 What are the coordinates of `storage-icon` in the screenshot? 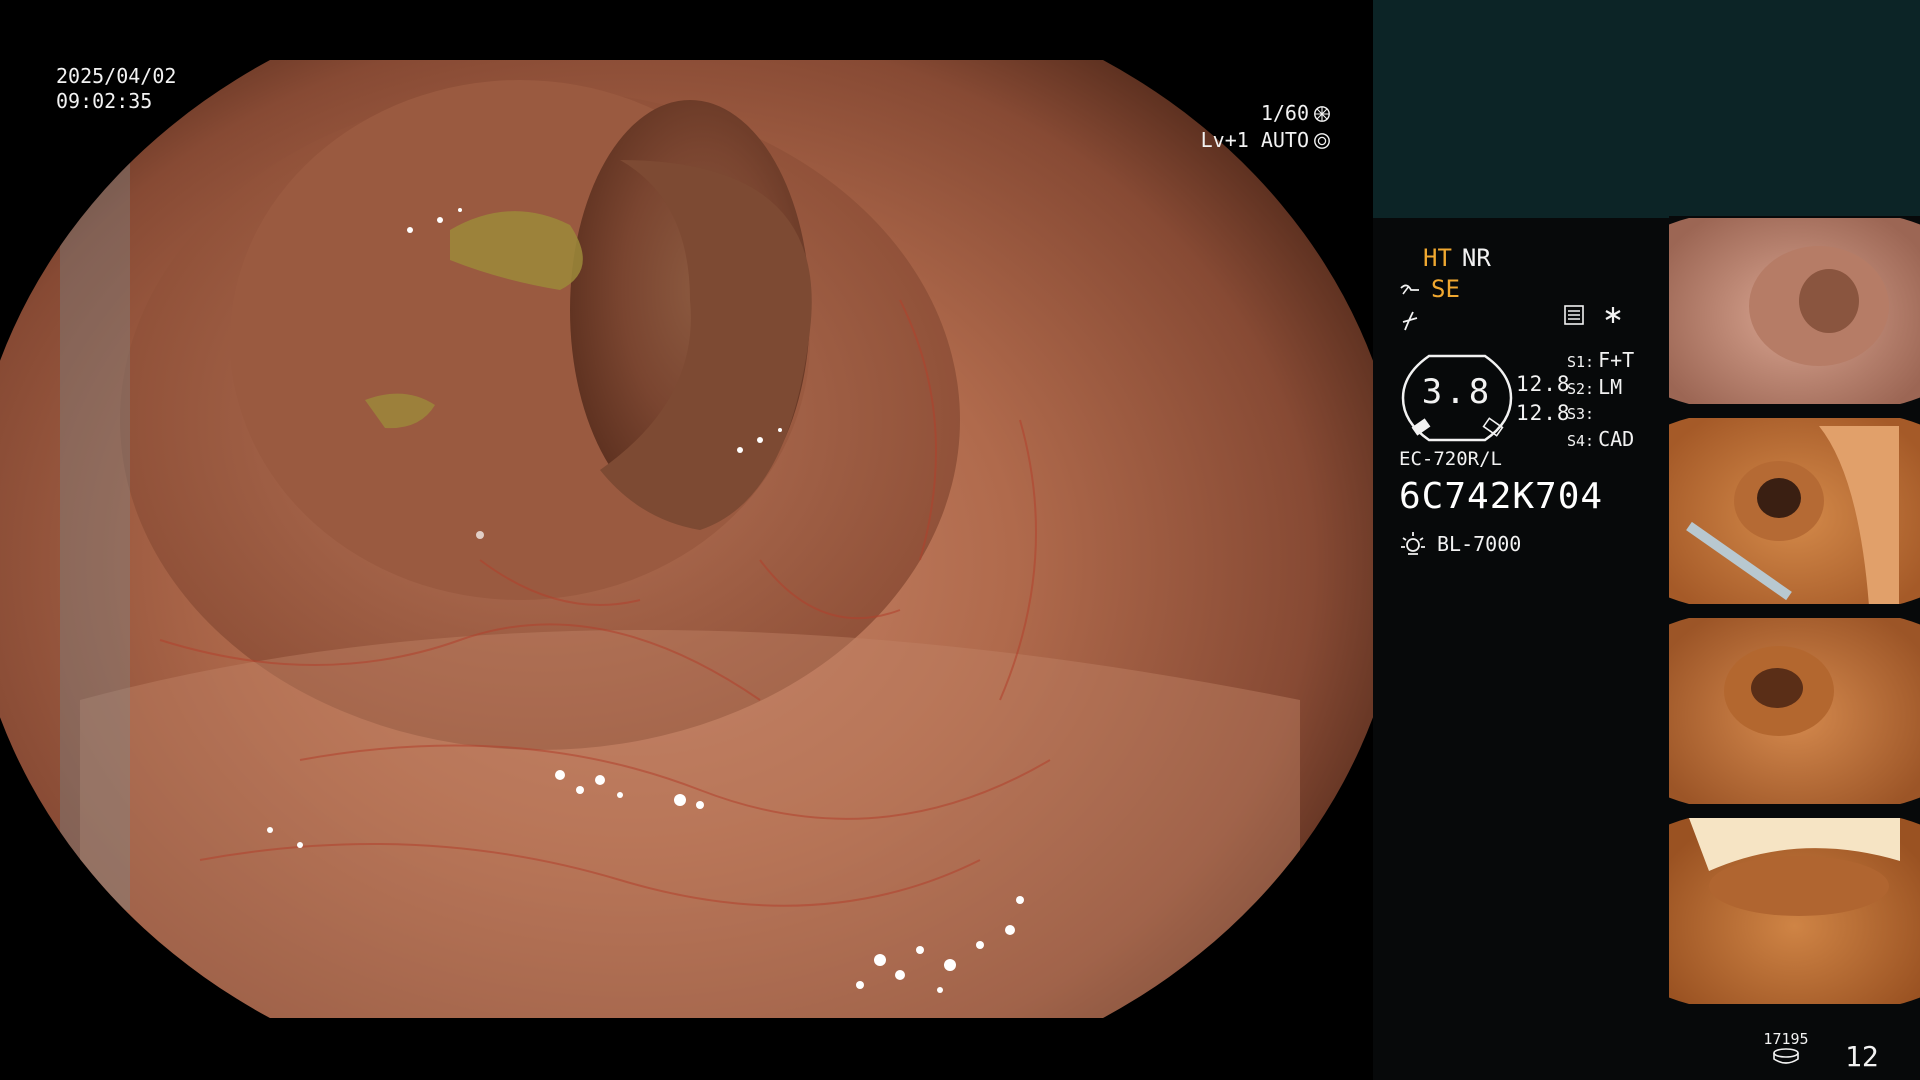 It's located at (1786, 1056).